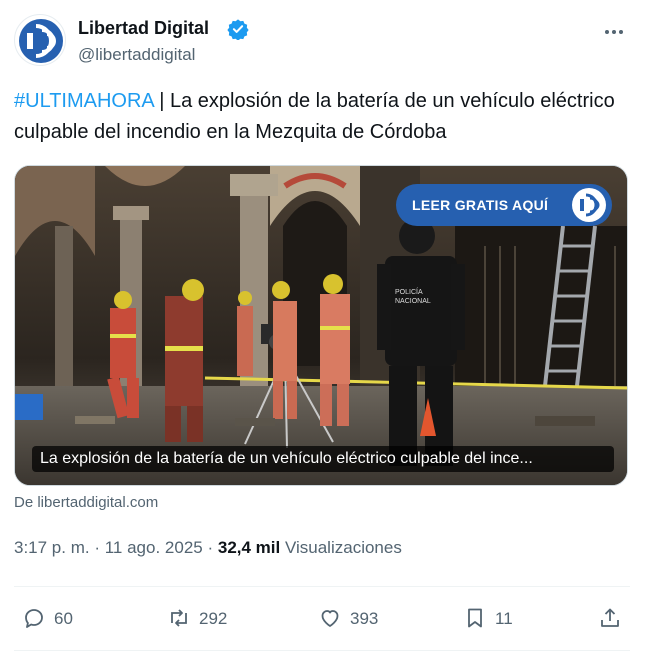 This screenshot has height=662, width=645. What do you see at coordinates (475, 618) in the screenshot?
I see `bookmark-icon` at bounding box center [475, 618].